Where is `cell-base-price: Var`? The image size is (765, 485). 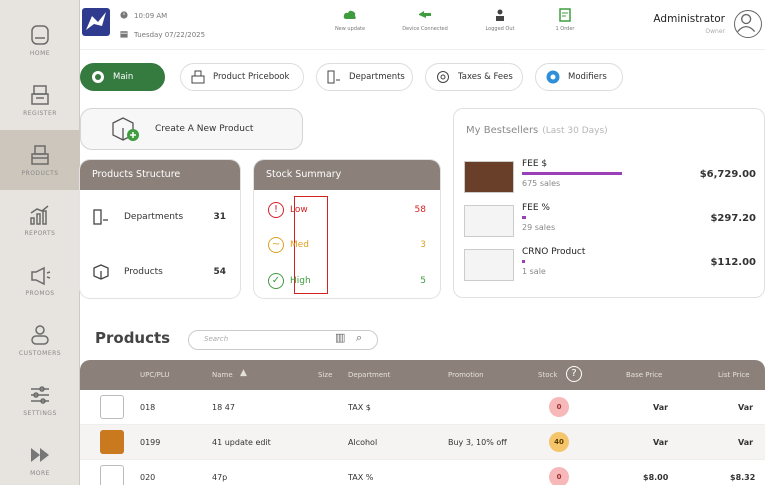
cell-base-price: Var is located at coordinates (661, 407).